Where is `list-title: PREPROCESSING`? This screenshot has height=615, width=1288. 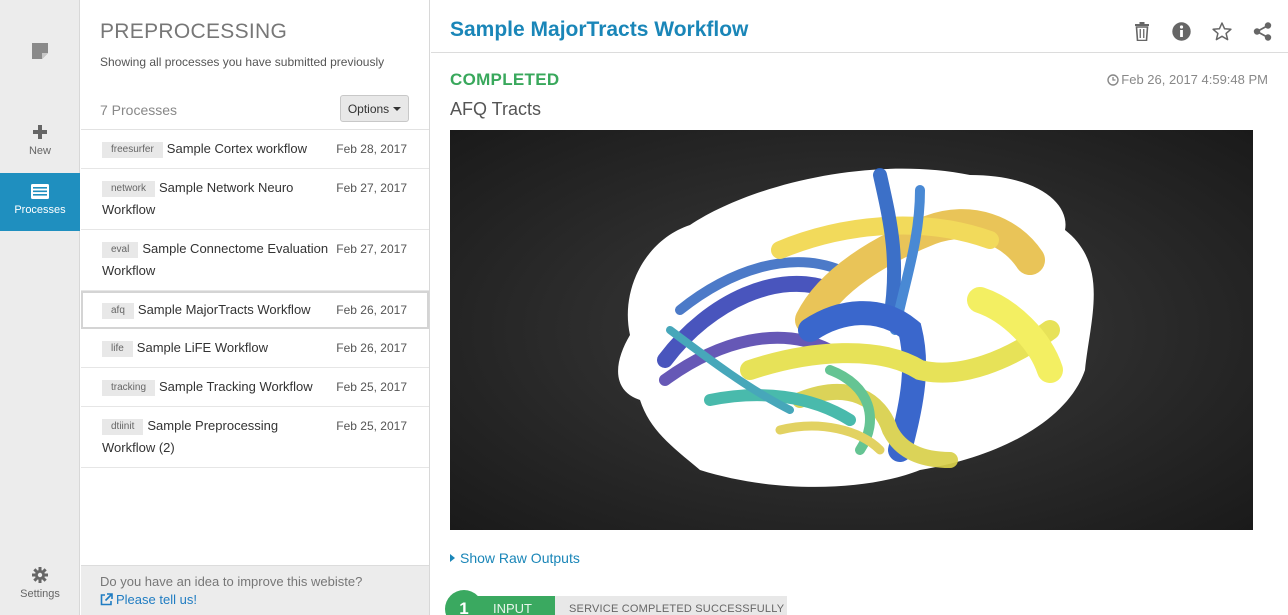
list-title: PREPROCESSING is located at coordinates (194, 31).